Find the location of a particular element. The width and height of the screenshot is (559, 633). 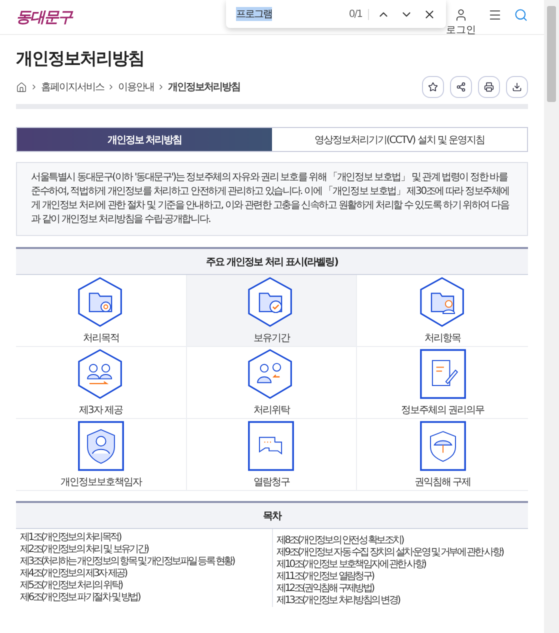

star-icon is located at coordinates (433, 87).